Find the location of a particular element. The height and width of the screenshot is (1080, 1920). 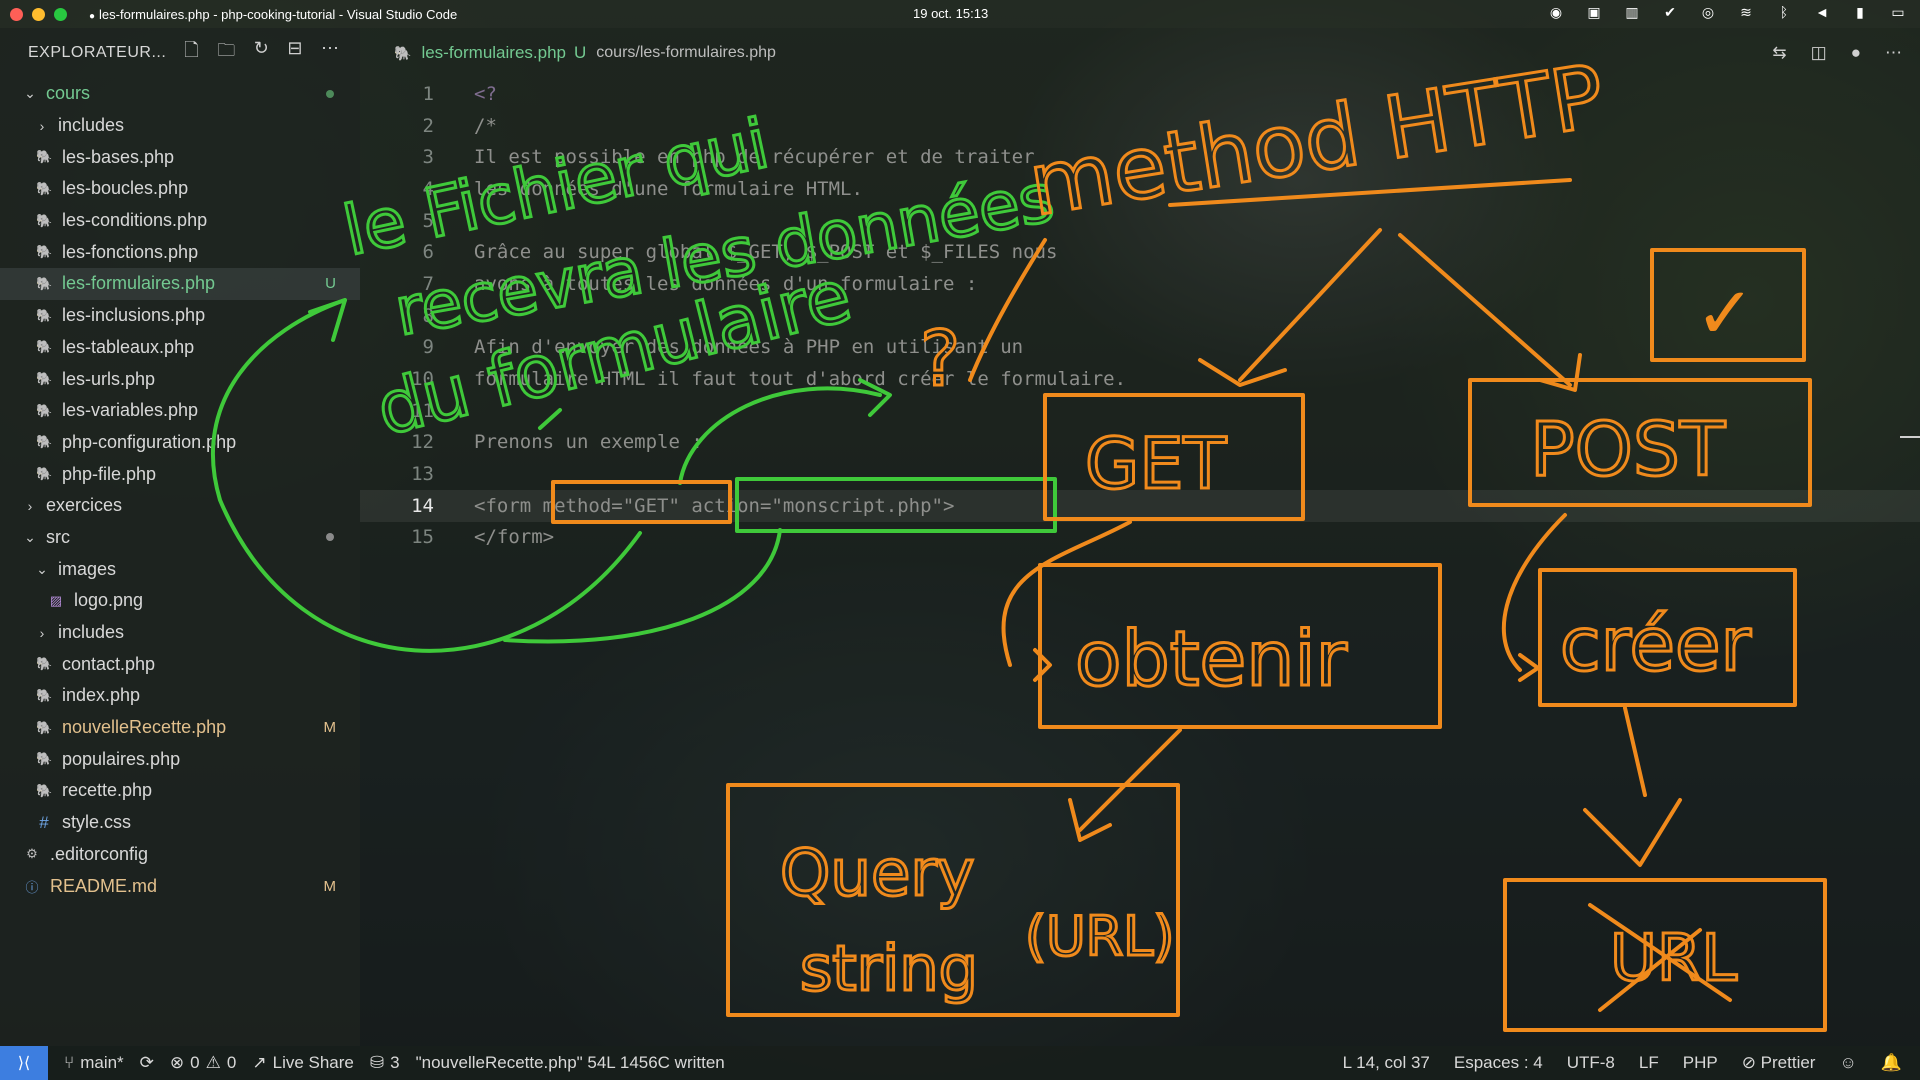

tree-item: 🐘 les-conditions.php is located at coordinates (180, 221).